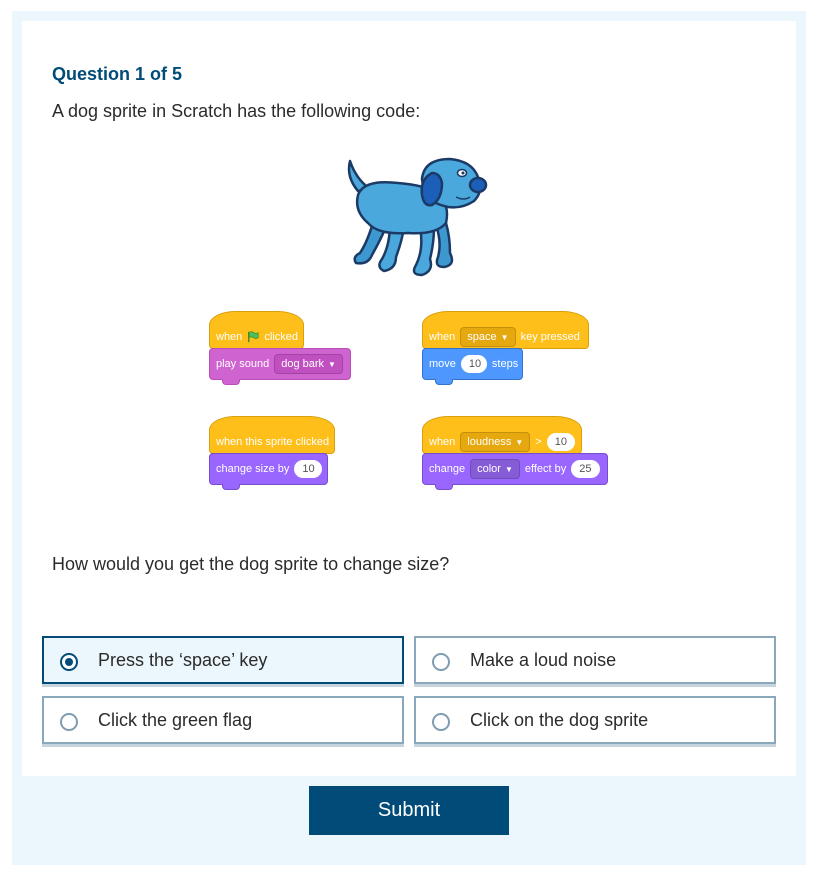  I want to click on option-click-sprite: Click on the dog sprite, so click(595, 720).